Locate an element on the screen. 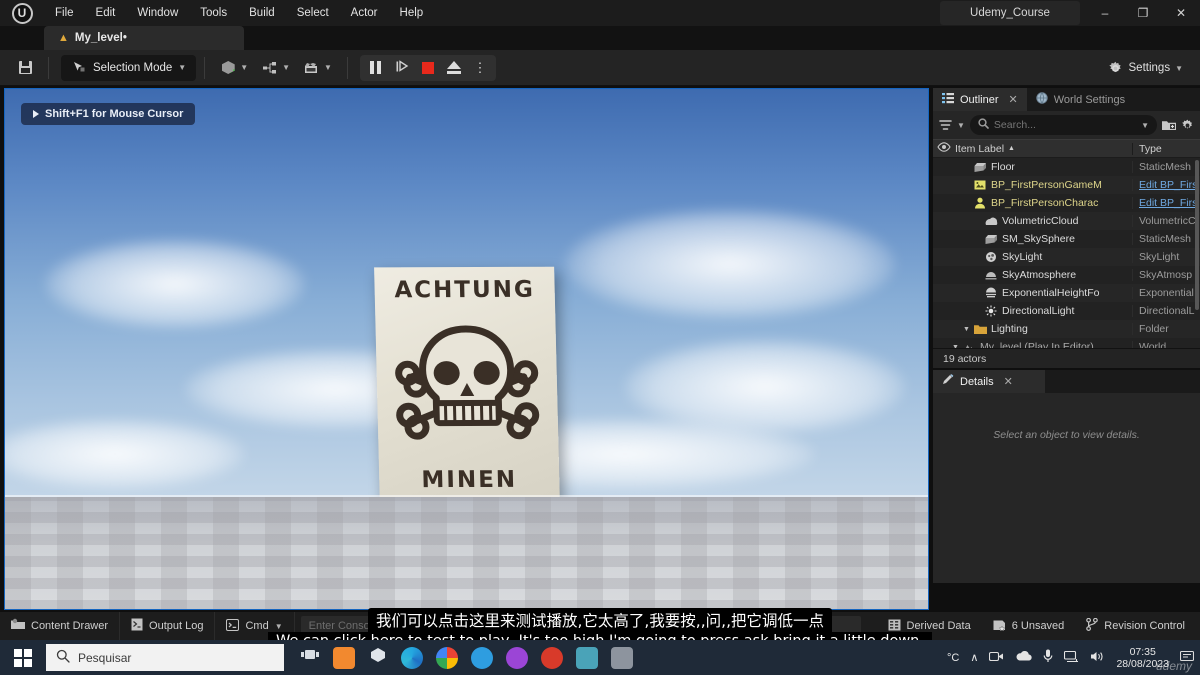 The height and width of the screenshot is (675, 1200). level-icon: ▲ is located at coordinates (63, 38).